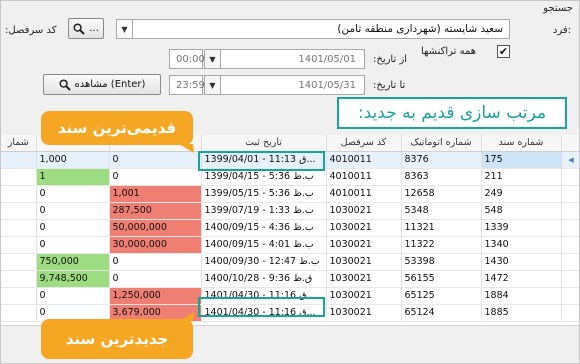  Describe the element at coordinates (452, 113) in the screenshot. I see `sort-order-note: مرتب سازی قدیم به جدید:` at that location.